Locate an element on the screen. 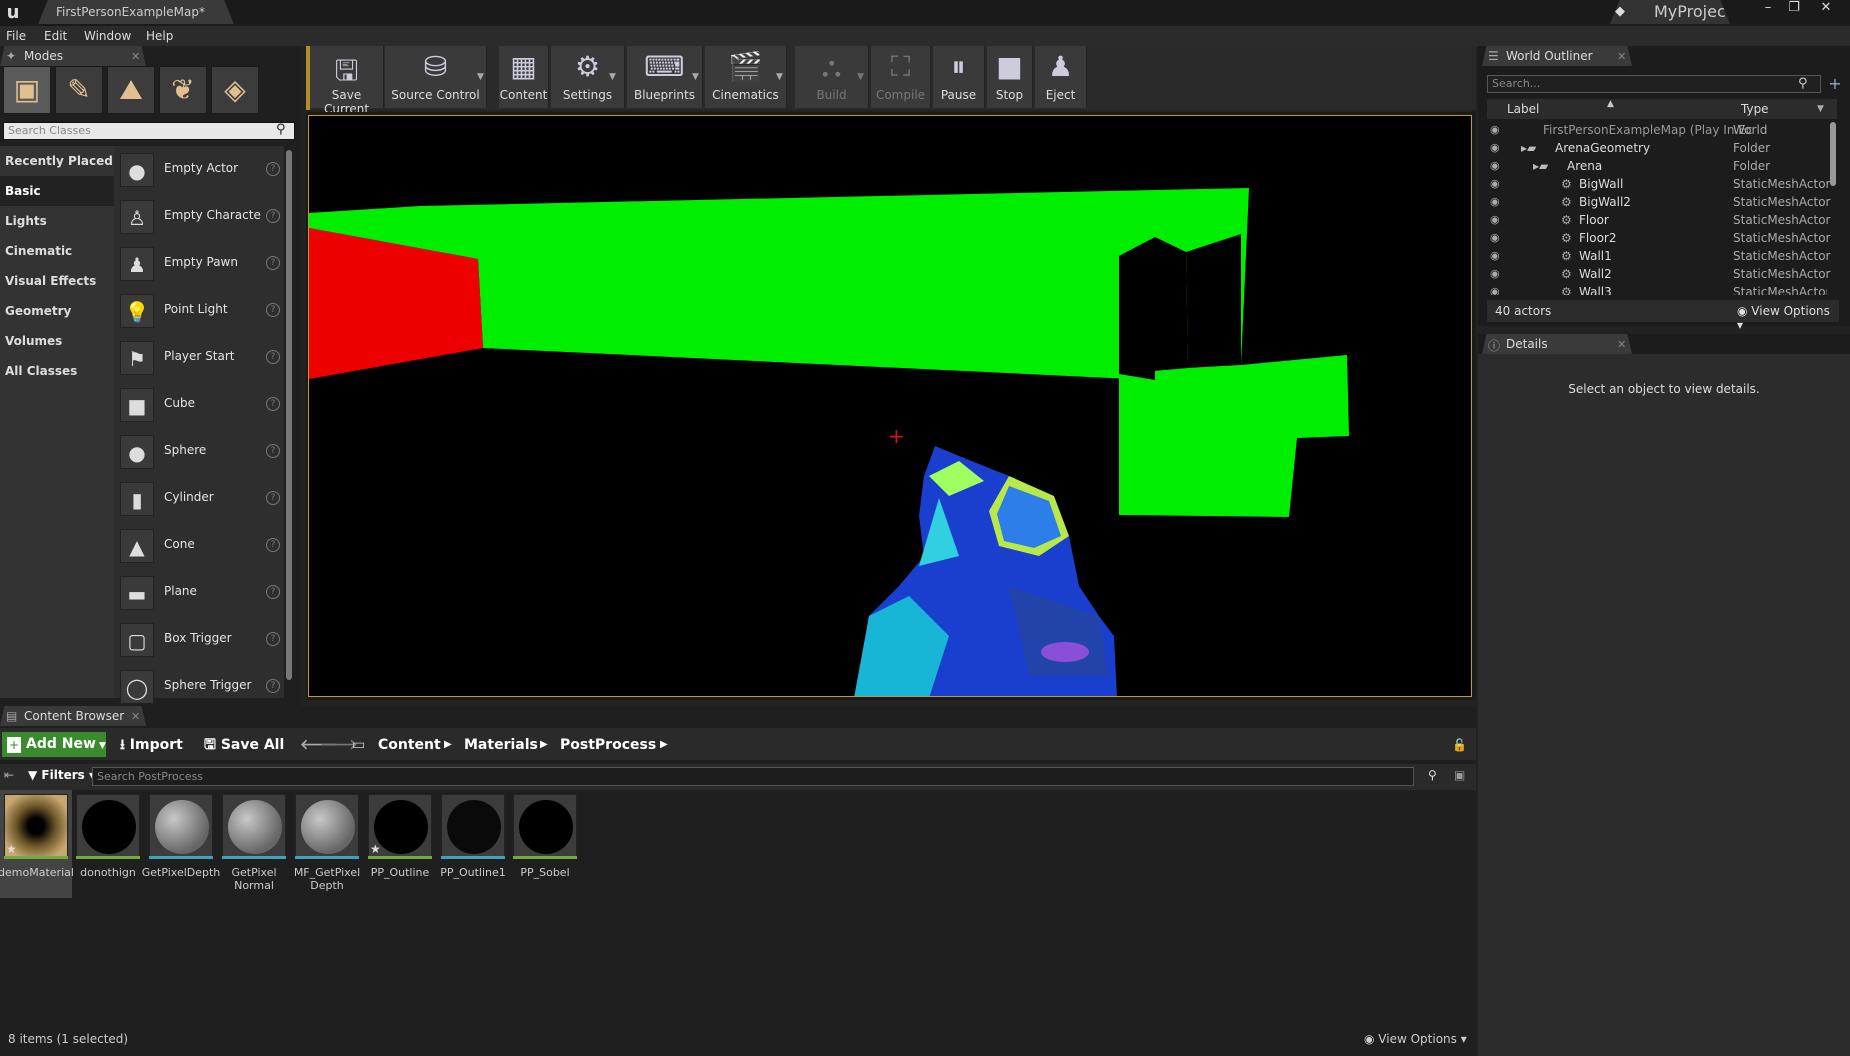 The image size is (1850, 1056). outliner-row-wall2: ◉ ⚙ Wall2 StaticMeshActor is located at coordinates (1658, 274).